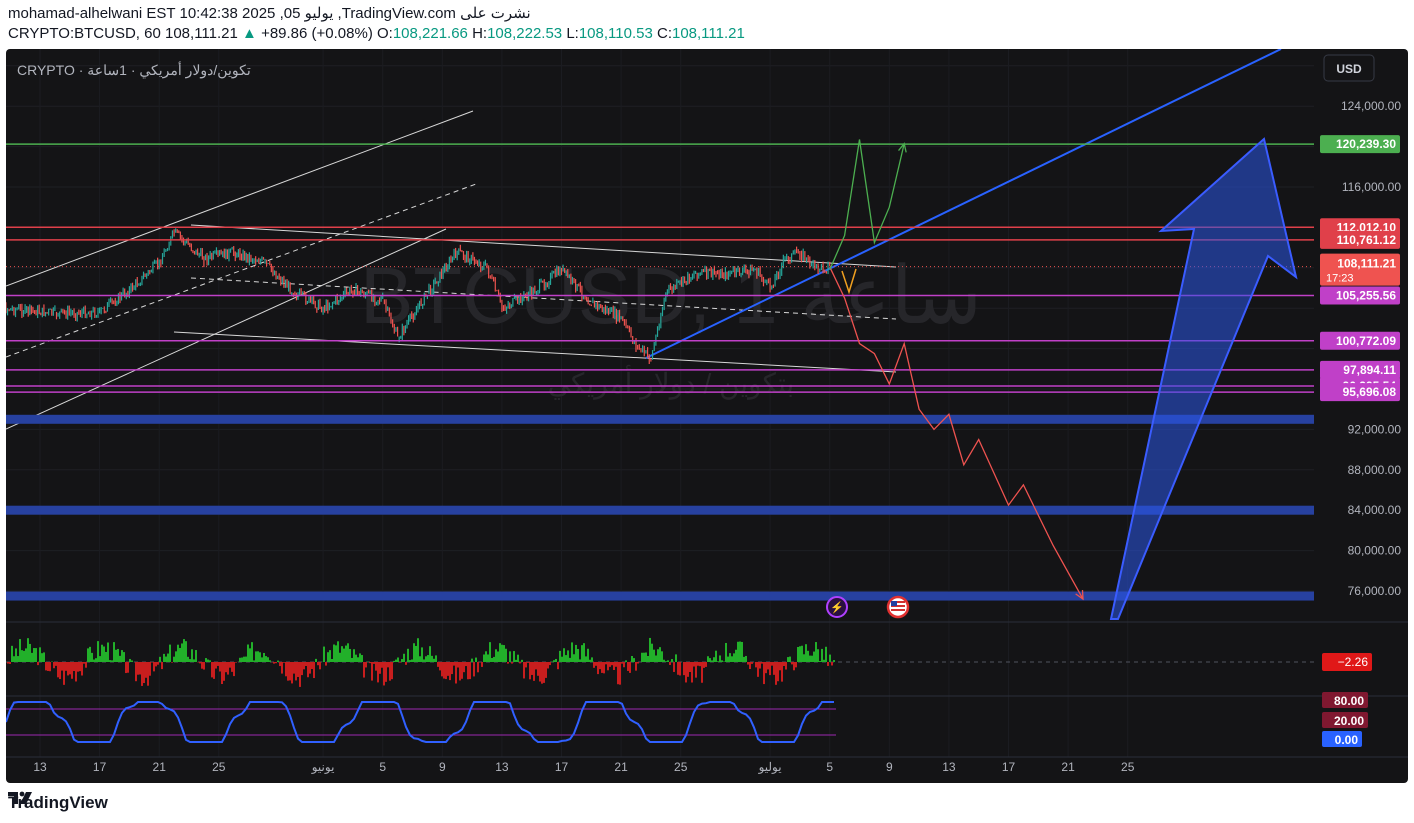 The width and height of the screenshot is (1414, 823). Describe the element at coordinates (58, 803) in the screenshot. I see `footer-brand: TradingView` at that location.